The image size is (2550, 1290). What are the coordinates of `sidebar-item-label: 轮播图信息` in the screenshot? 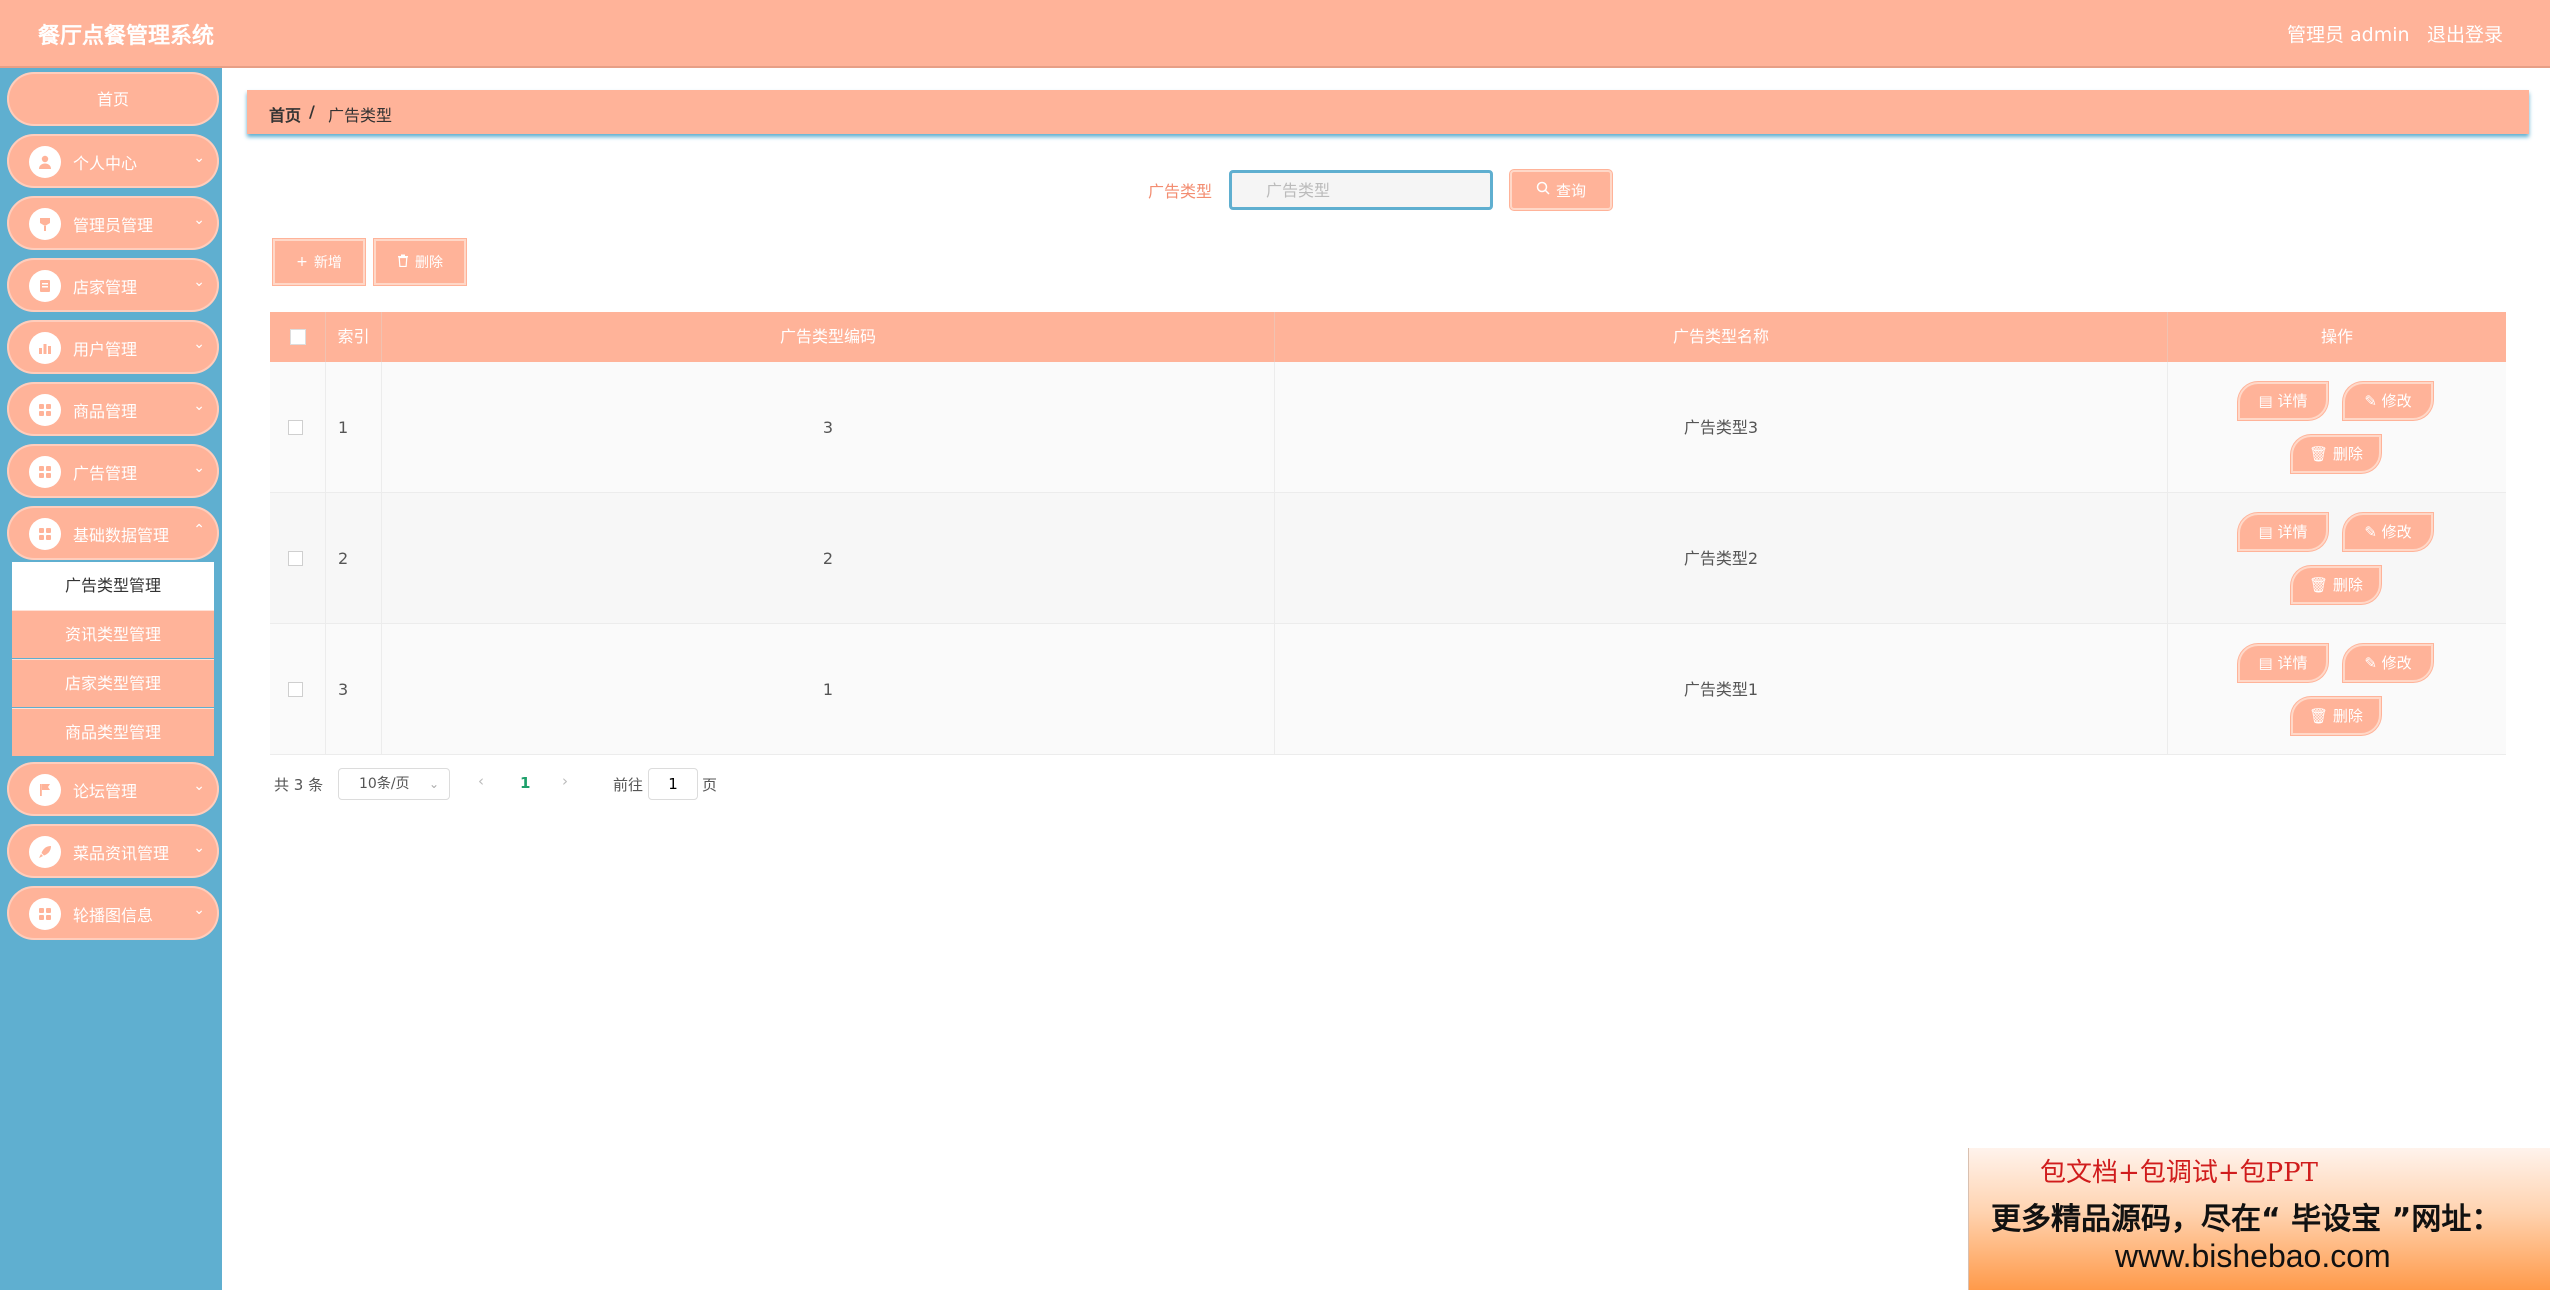 It's located at (113, 915).